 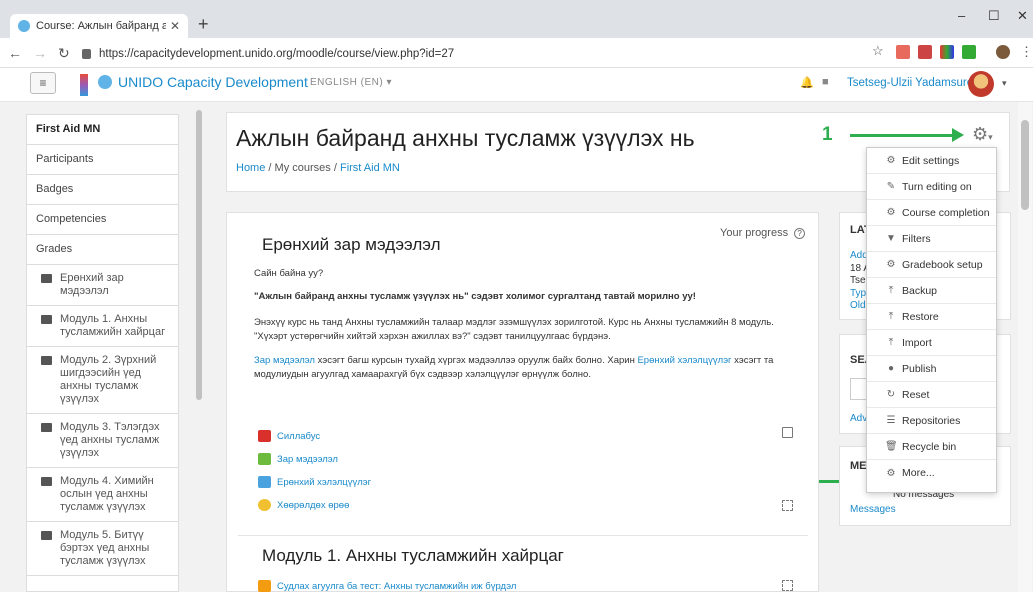 I want to click on pdf-extension-icon, so click(x=925, y=52).